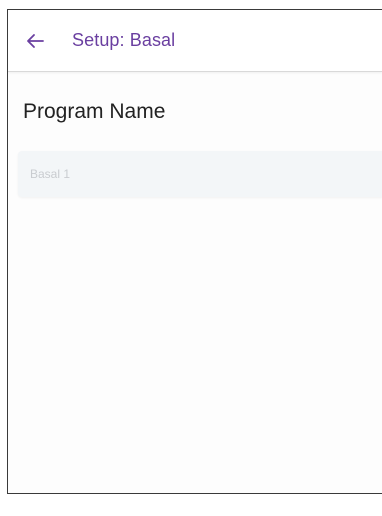 The height and width of the screenshot is (516, 382). What do you see at coordinates (200, 174) in the screenshot?
I see `program-name-input` at bounding box center [200, 174].